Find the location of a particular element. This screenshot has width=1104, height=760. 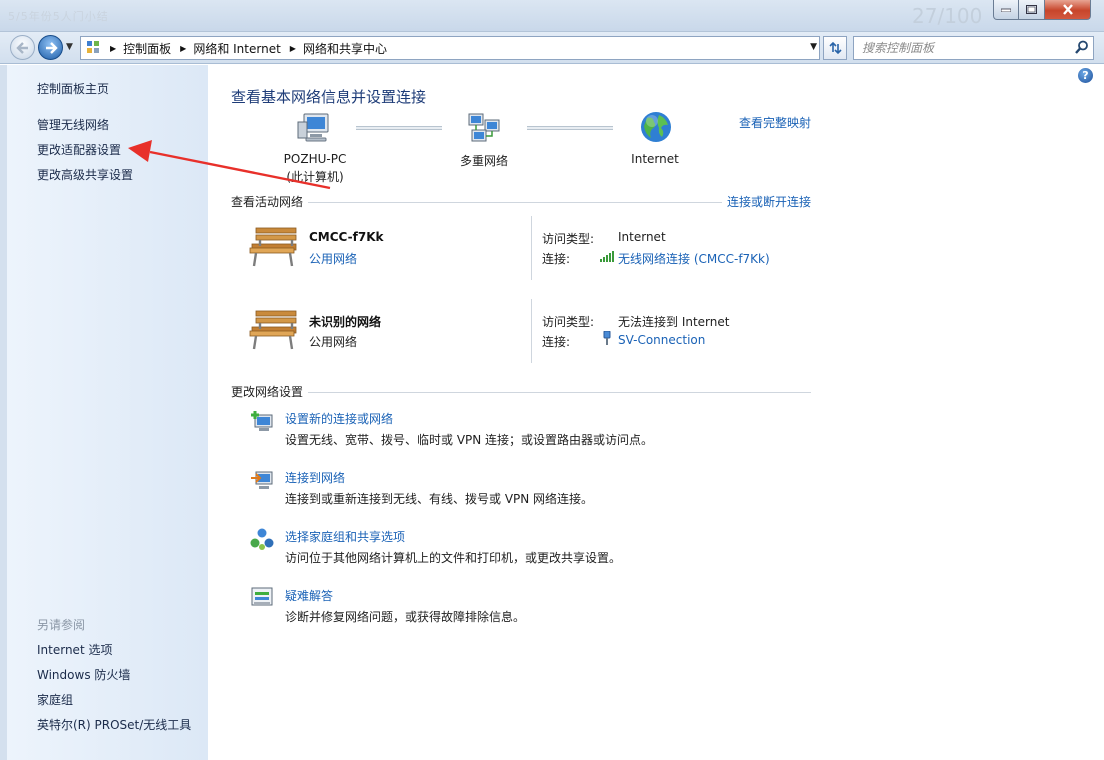

minimize-icon is located at coordinates (1006, 10).